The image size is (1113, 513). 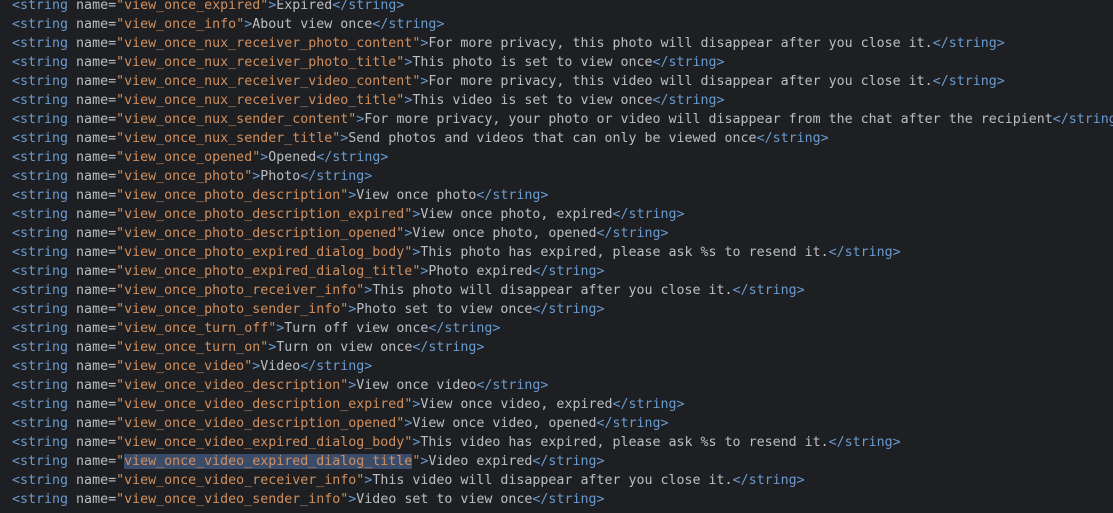 What do you see at coordinates (260, 233) in the screenshot?
I see `string-key-name: view_once_photo_description_opened` at bounding box center [260, 233].